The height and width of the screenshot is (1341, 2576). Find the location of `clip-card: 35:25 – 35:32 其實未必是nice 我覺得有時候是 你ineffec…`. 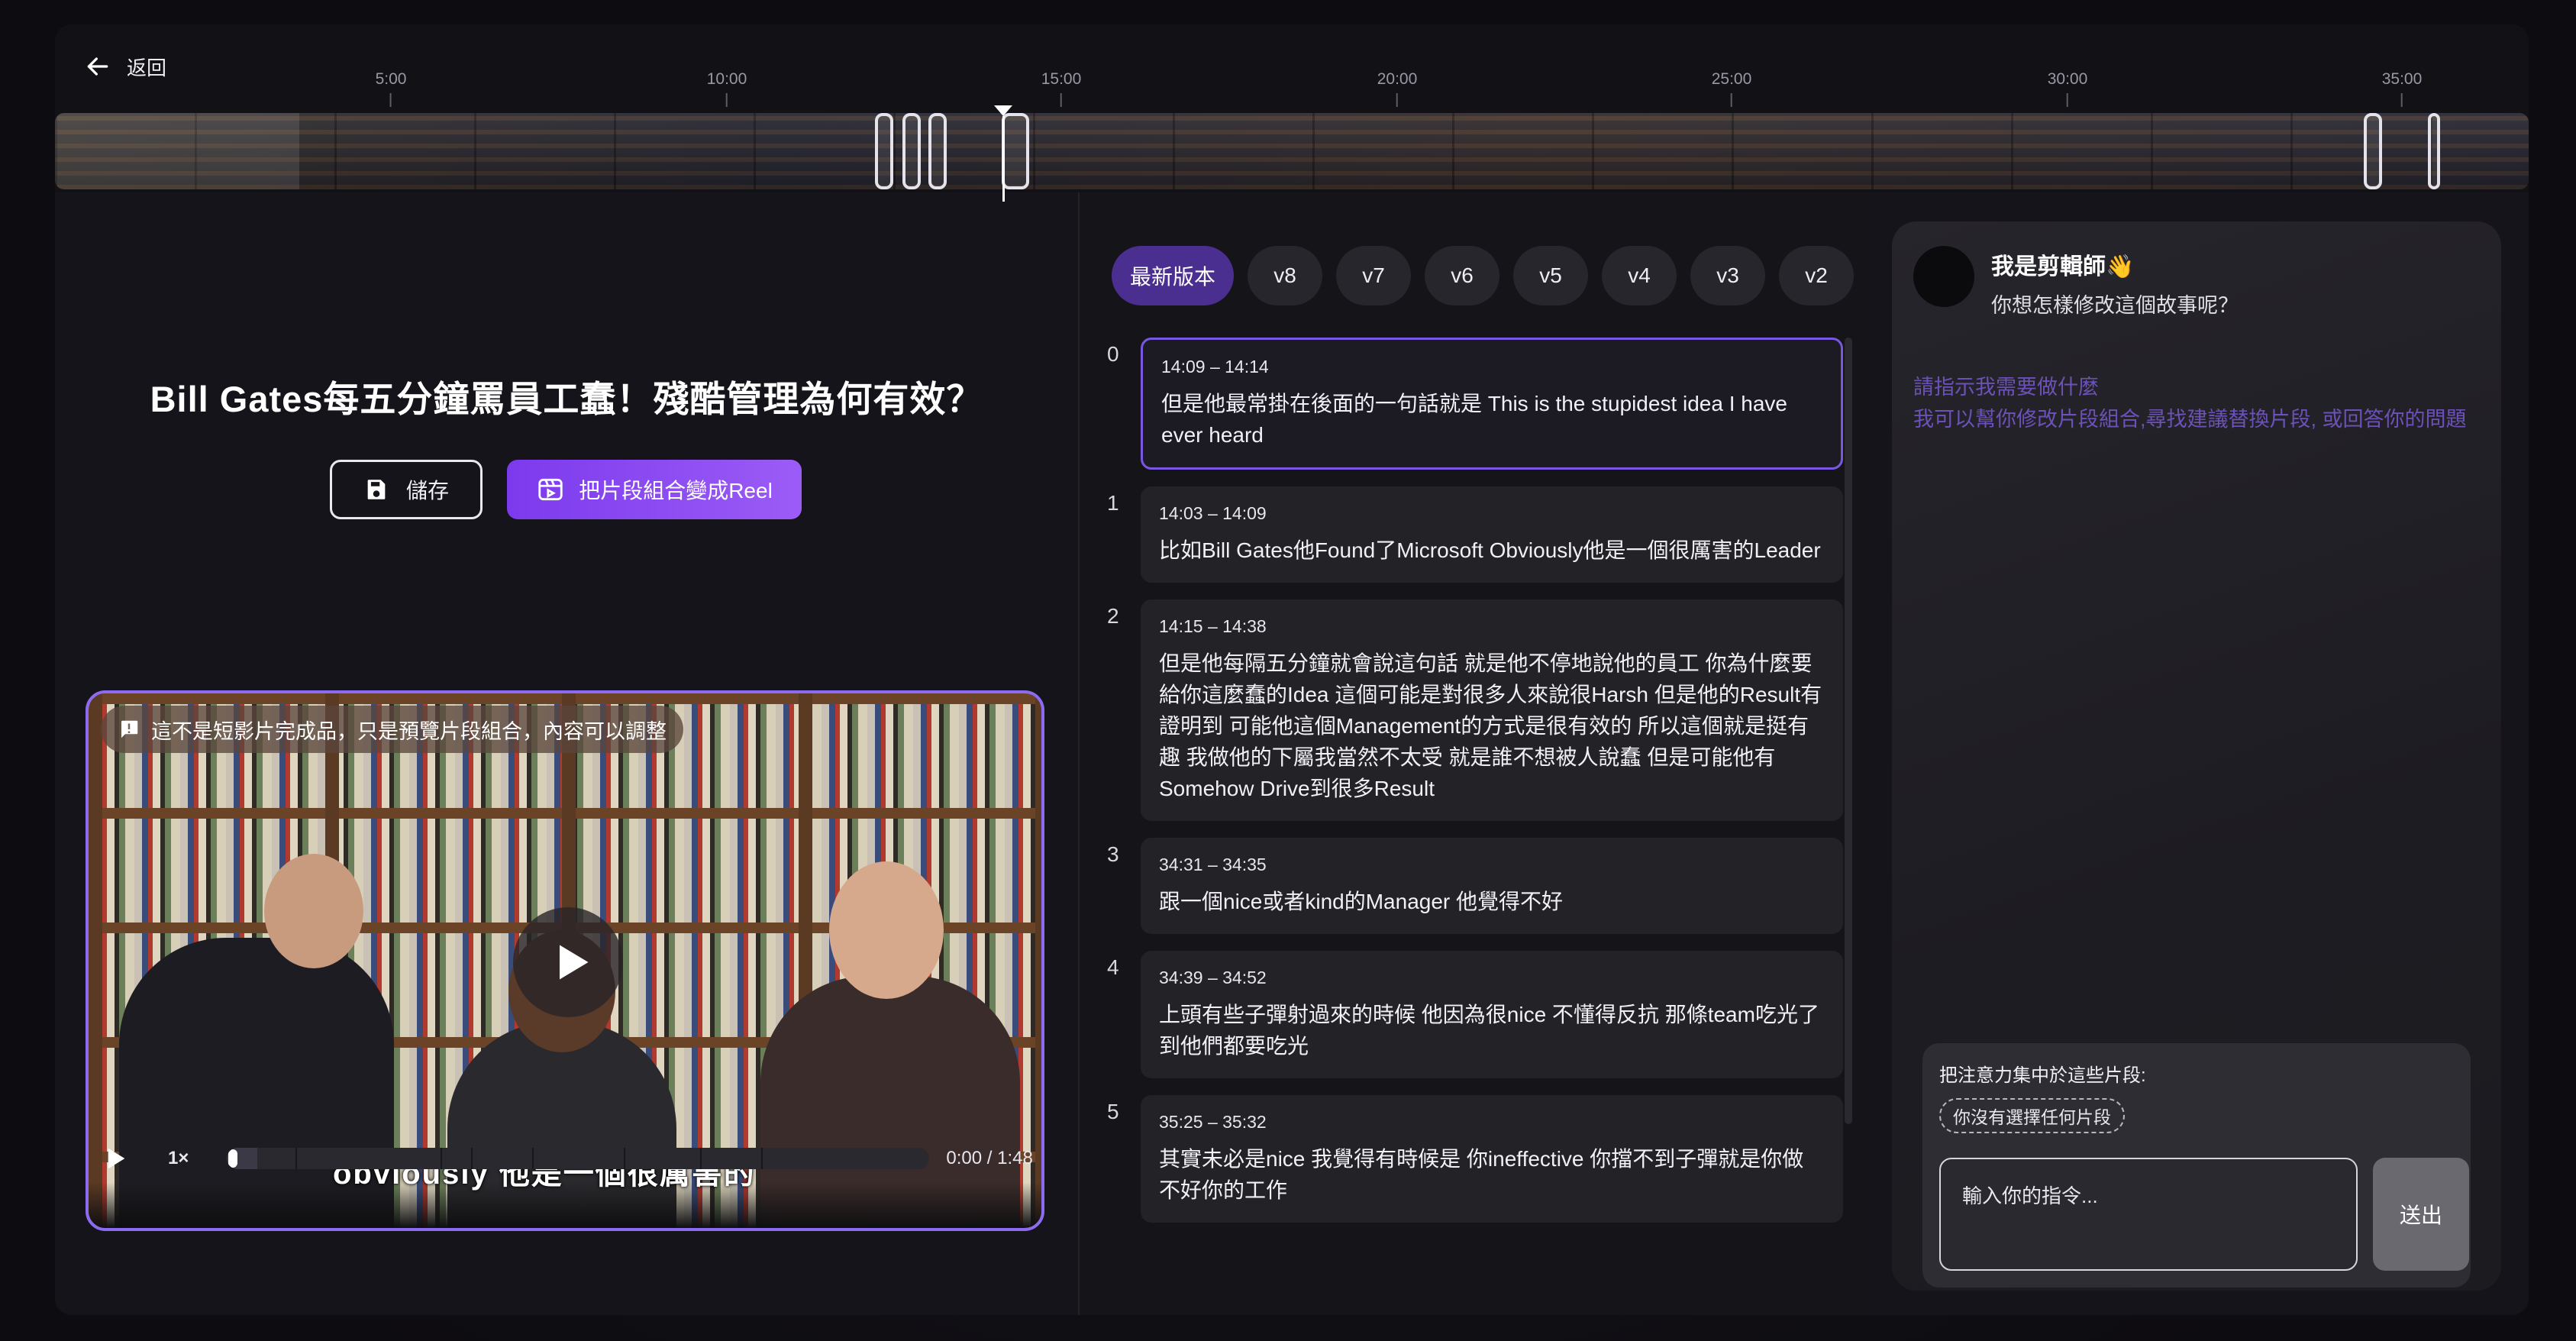

clip-card: 35:25 – 35:32 其實未必是nice 我覺得有時候是 你ineffec… is located at coordinates (1492, 1159).